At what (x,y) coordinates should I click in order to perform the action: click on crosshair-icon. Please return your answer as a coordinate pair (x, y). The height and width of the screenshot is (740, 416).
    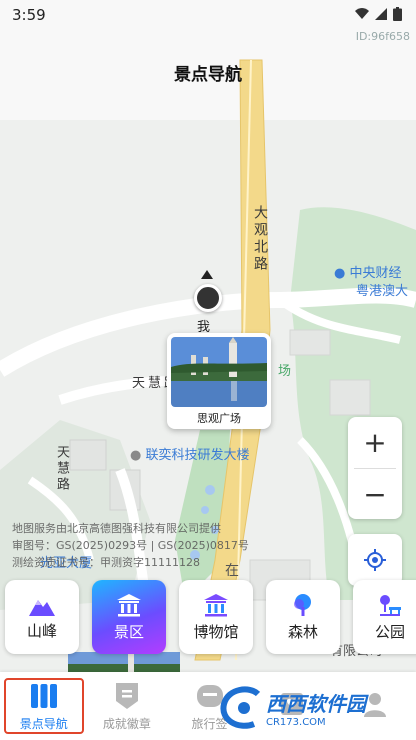
    Looking at the image, I should click on (375, 560).